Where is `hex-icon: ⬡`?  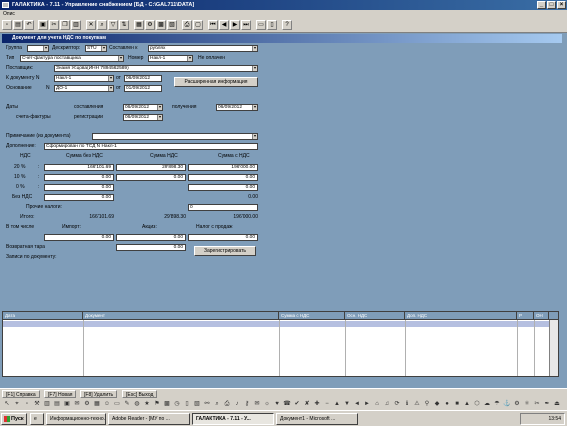 hex-icon: ⬡ is located at coordinates (477, 404).